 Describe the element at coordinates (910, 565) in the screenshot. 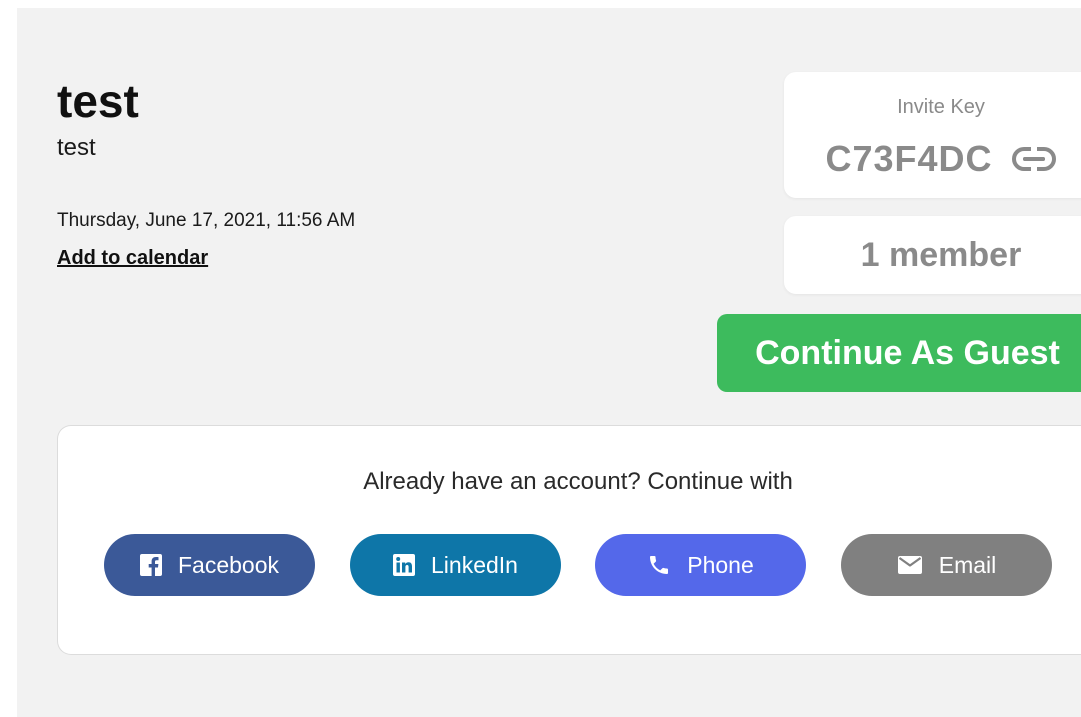

I see `envelope-icon` at that location.